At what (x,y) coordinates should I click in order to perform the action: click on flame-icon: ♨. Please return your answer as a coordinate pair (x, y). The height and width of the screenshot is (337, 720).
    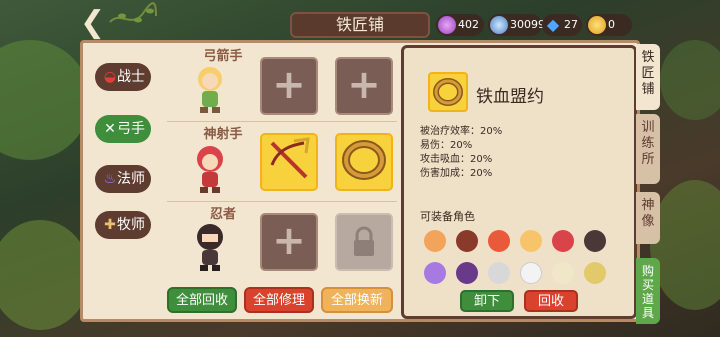
    Looking at the image, I should click on (110, 179).